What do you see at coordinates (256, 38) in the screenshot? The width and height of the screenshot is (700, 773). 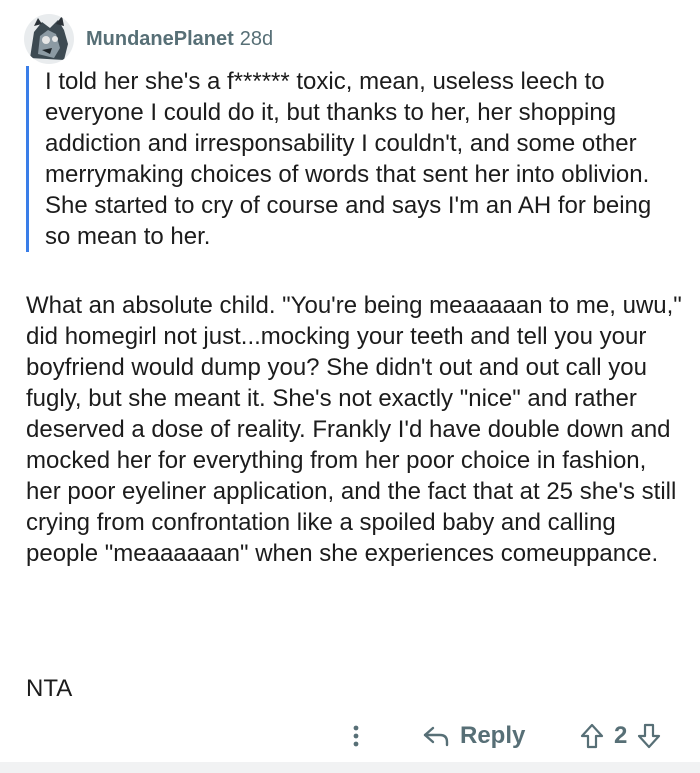 I see `comment-age: 28d` at bounding box center [256, 38].